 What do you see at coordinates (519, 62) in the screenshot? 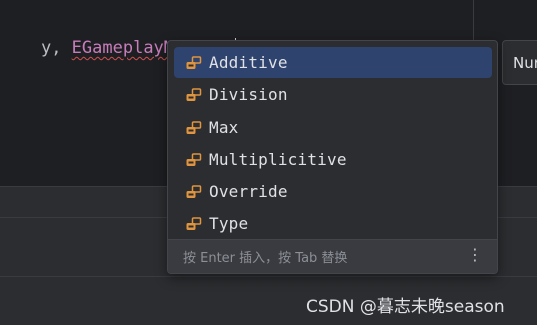
I see `parameter-hint-popup: Nur` at bounding box center [519, 62].